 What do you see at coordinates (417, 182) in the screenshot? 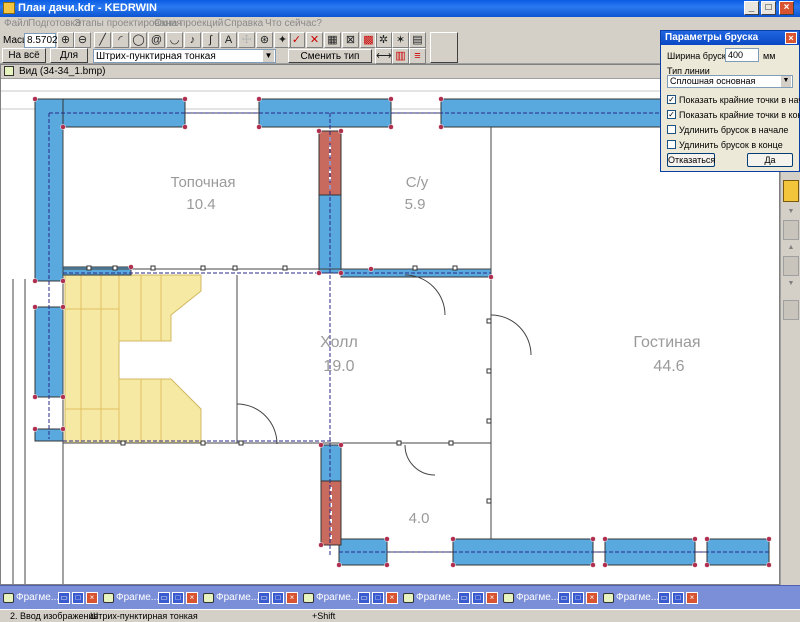
I see `room-name-label: С/у` at bounding box center [417, 182].